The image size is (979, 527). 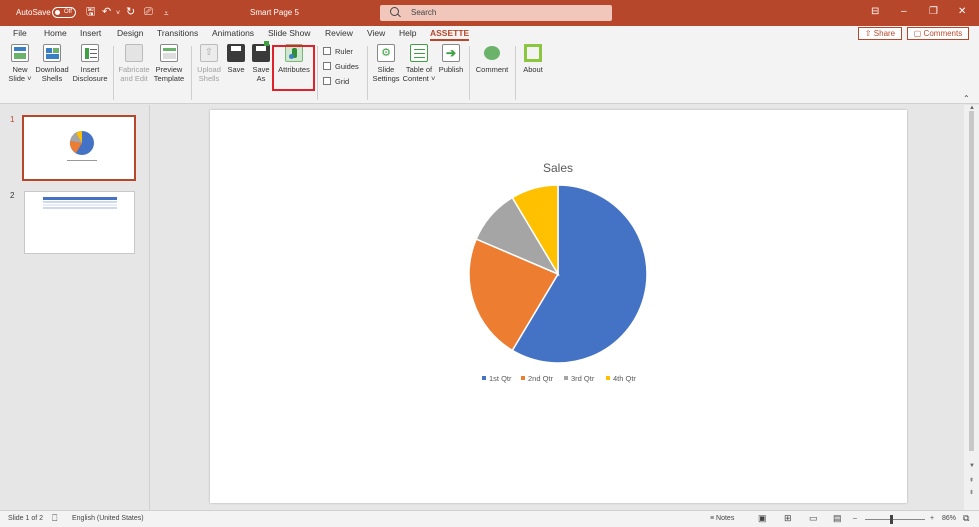 I want to click on save-as-label-2: As, so click(x=261, y=78).